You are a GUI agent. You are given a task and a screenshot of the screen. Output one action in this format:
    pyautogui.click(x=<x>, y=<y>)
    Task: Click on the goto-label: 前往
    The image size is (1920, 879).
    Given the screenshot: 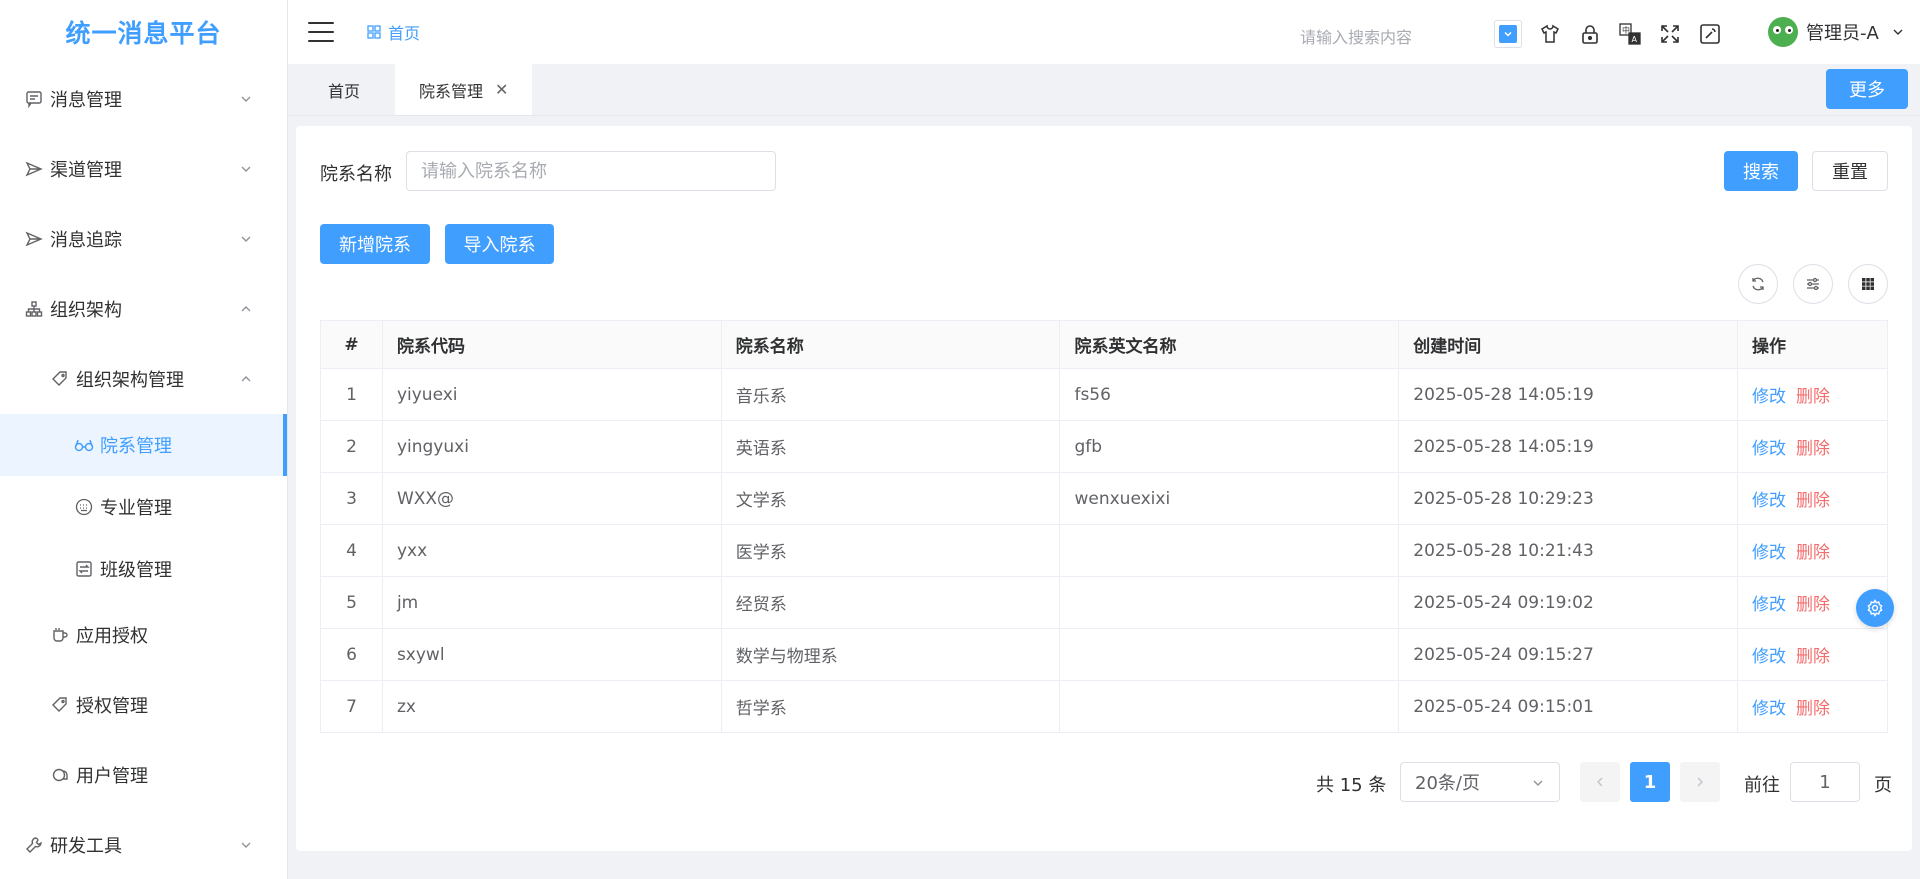 What is the action you would take?
    pyautogui.click(x=1762, y=785)
    